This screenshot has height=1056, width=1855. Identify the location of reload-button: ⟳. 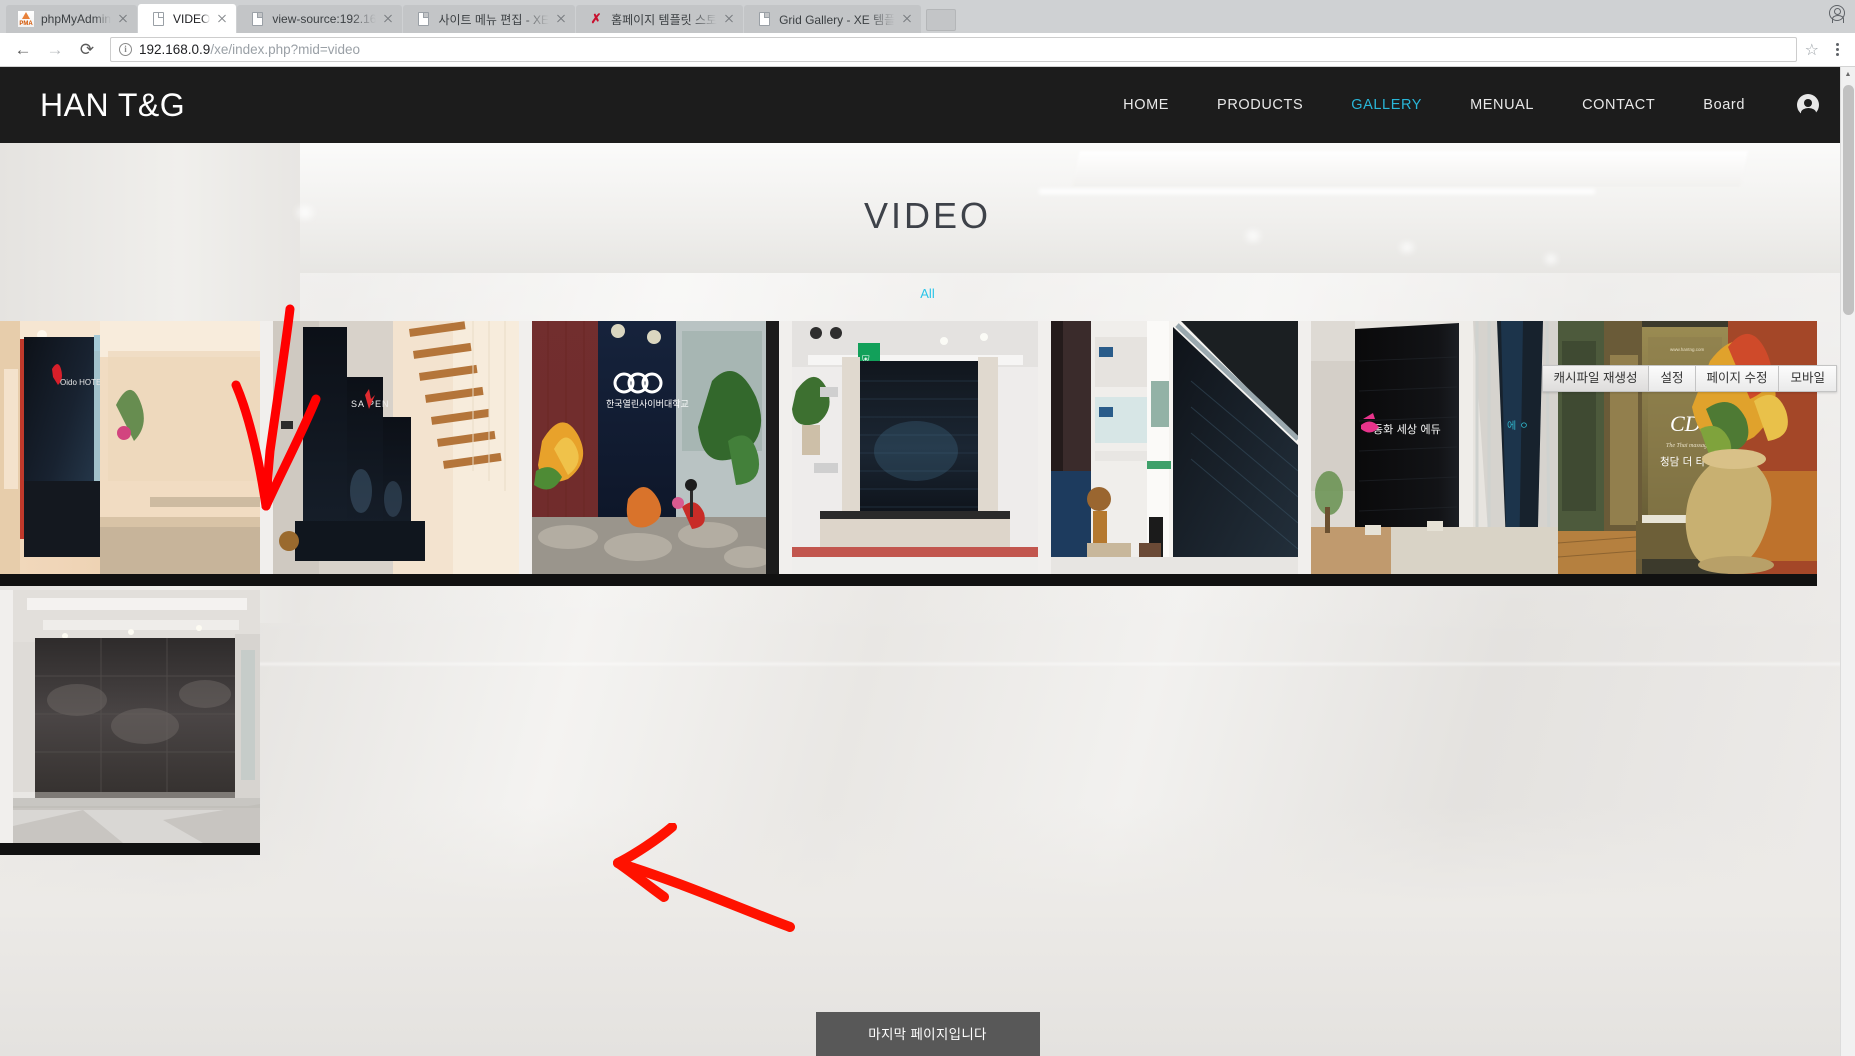
(87, 50).